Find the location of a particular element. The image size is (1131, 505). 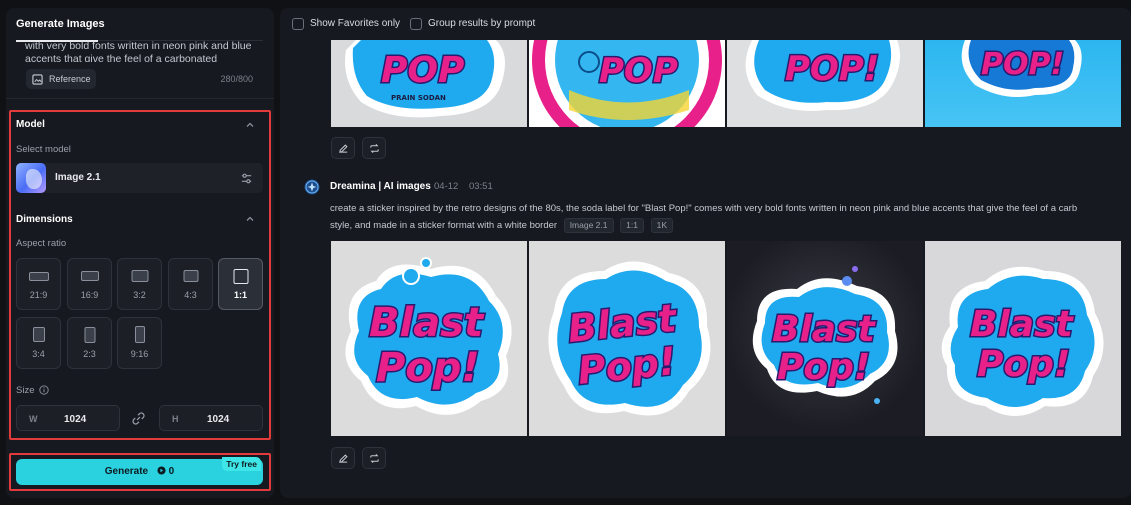

ratio-3-2: 3:2 is located at coordinates (139, 284).